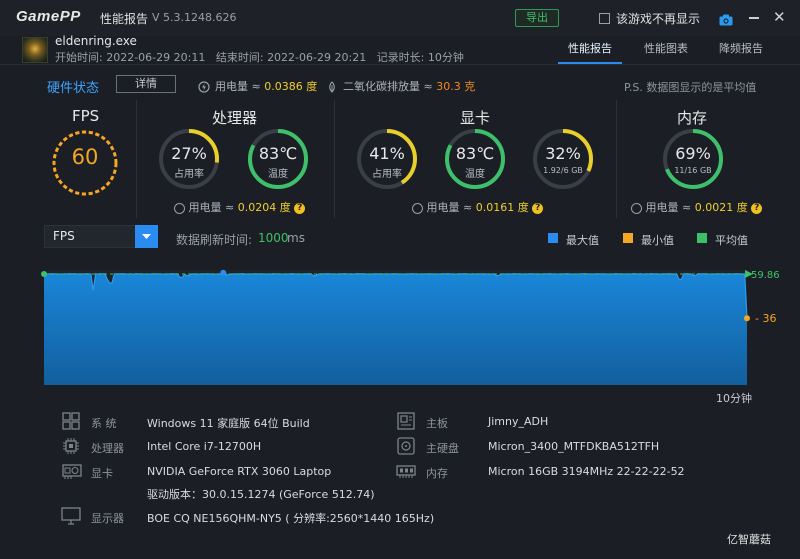 The height and width of the screenshot is (559, 800). What do you see at coordinates (400, 64) in the screenshot?
I see `header-divider` at bounding box center [400, 64].